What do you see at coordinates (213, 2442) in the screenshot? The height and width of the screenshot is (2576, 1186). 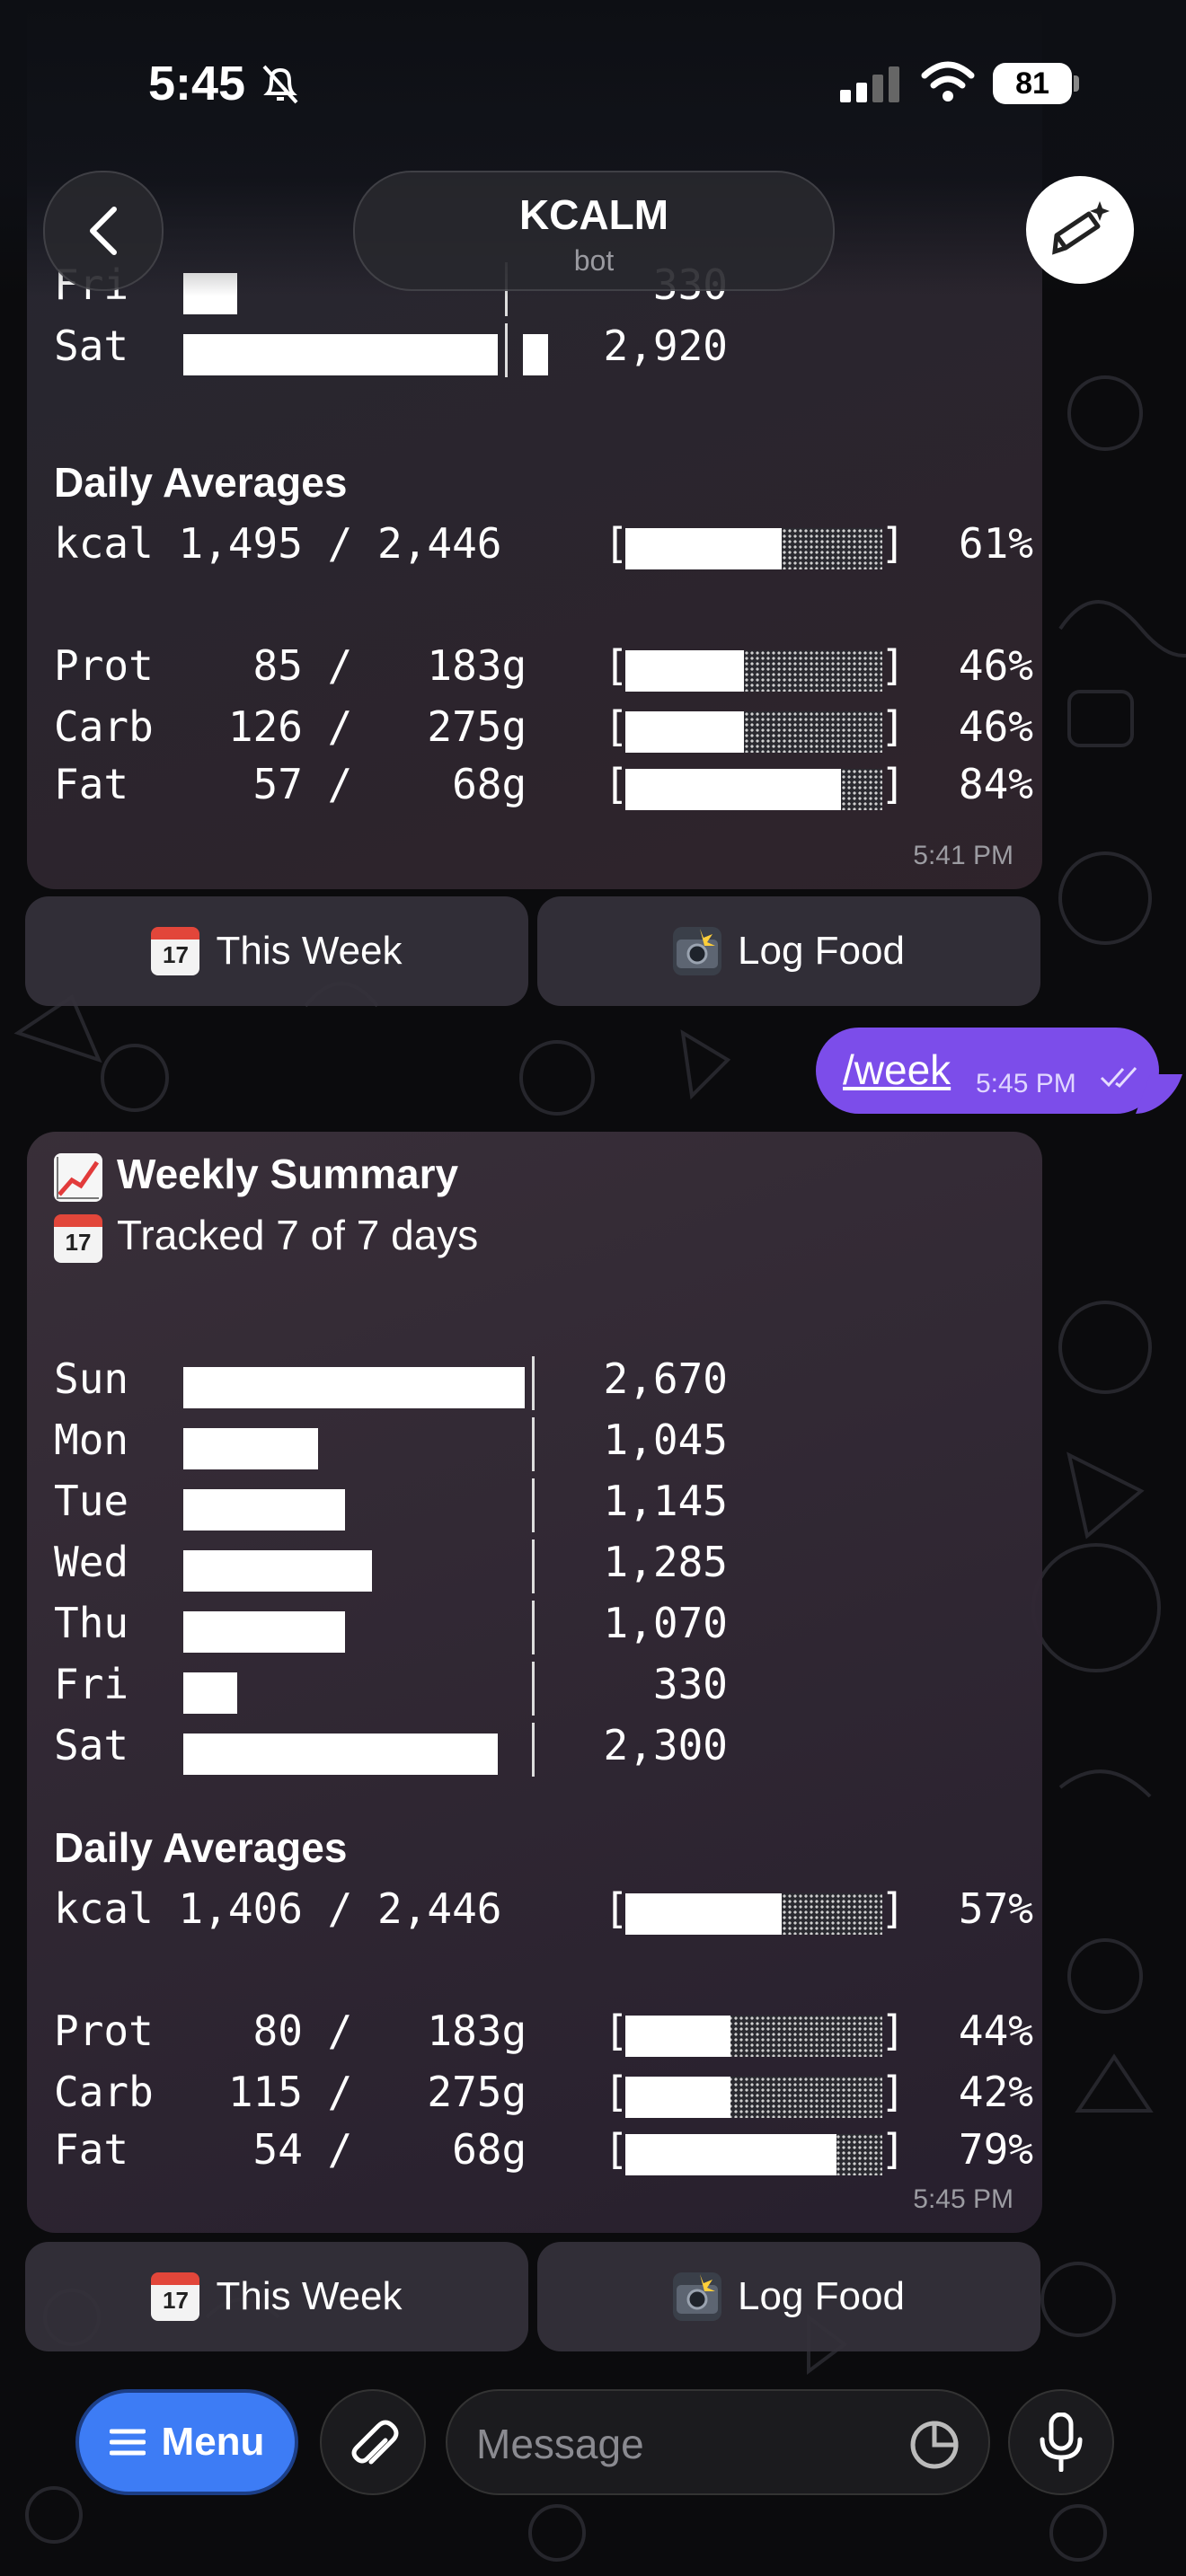 I see `menu-label: Menu` at bounding box center [213, 2442].